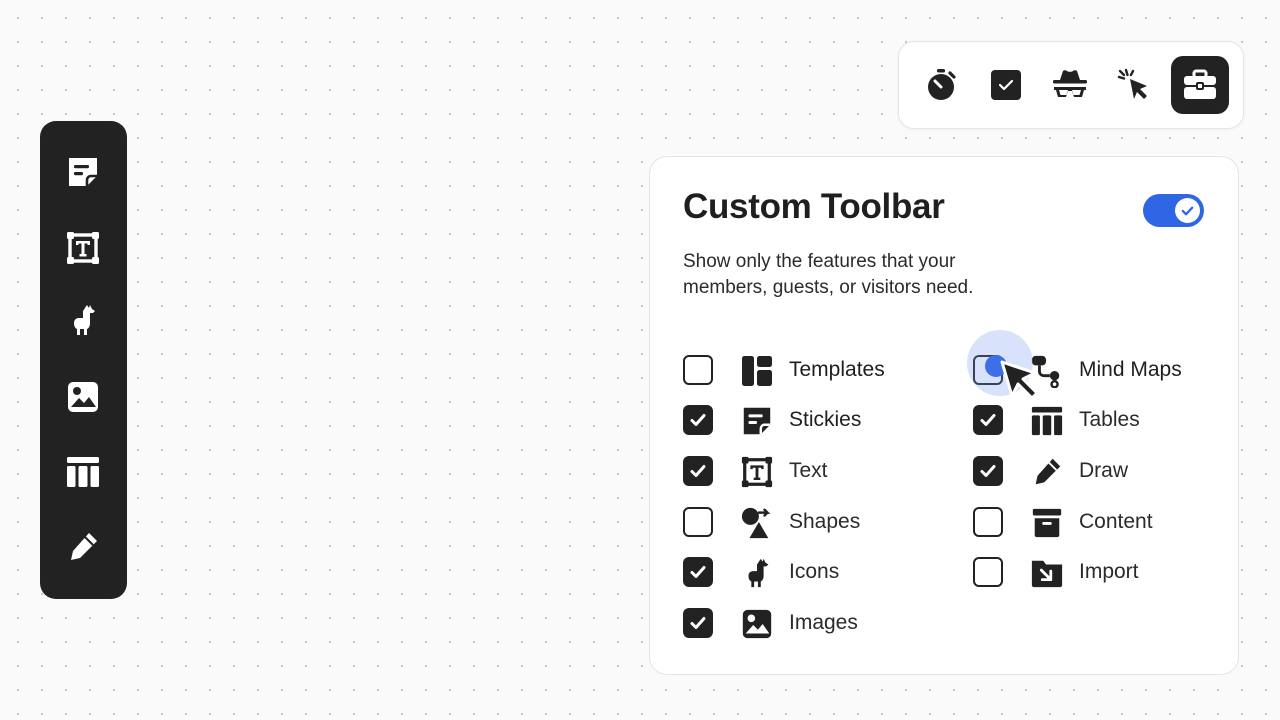 The width and height of the screenshot is (1280, 720). I want to click on option-import: Import, so click(1103, 575).